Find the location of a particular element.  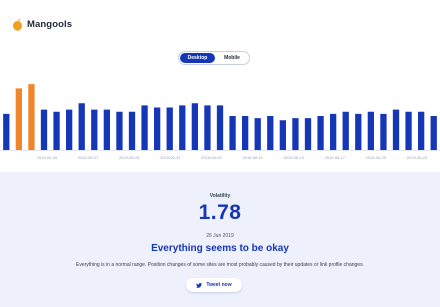

x-tick-label: 2019-06-20 is located at coordinates (376, 157).